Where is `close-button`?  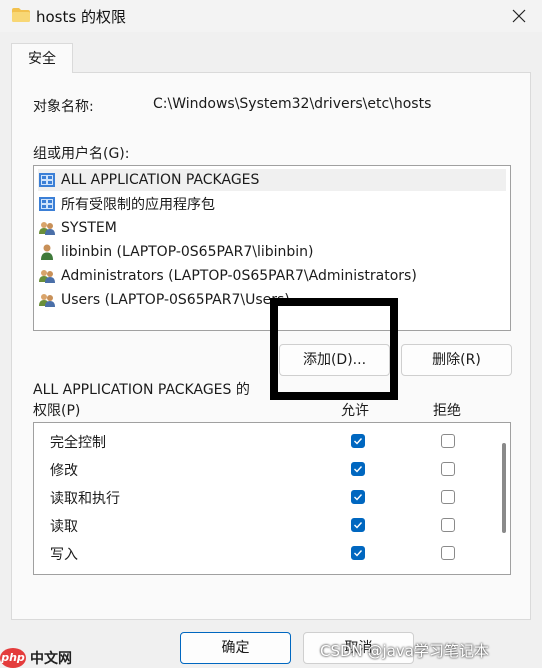
close-button is located at coordinates (519, 16).